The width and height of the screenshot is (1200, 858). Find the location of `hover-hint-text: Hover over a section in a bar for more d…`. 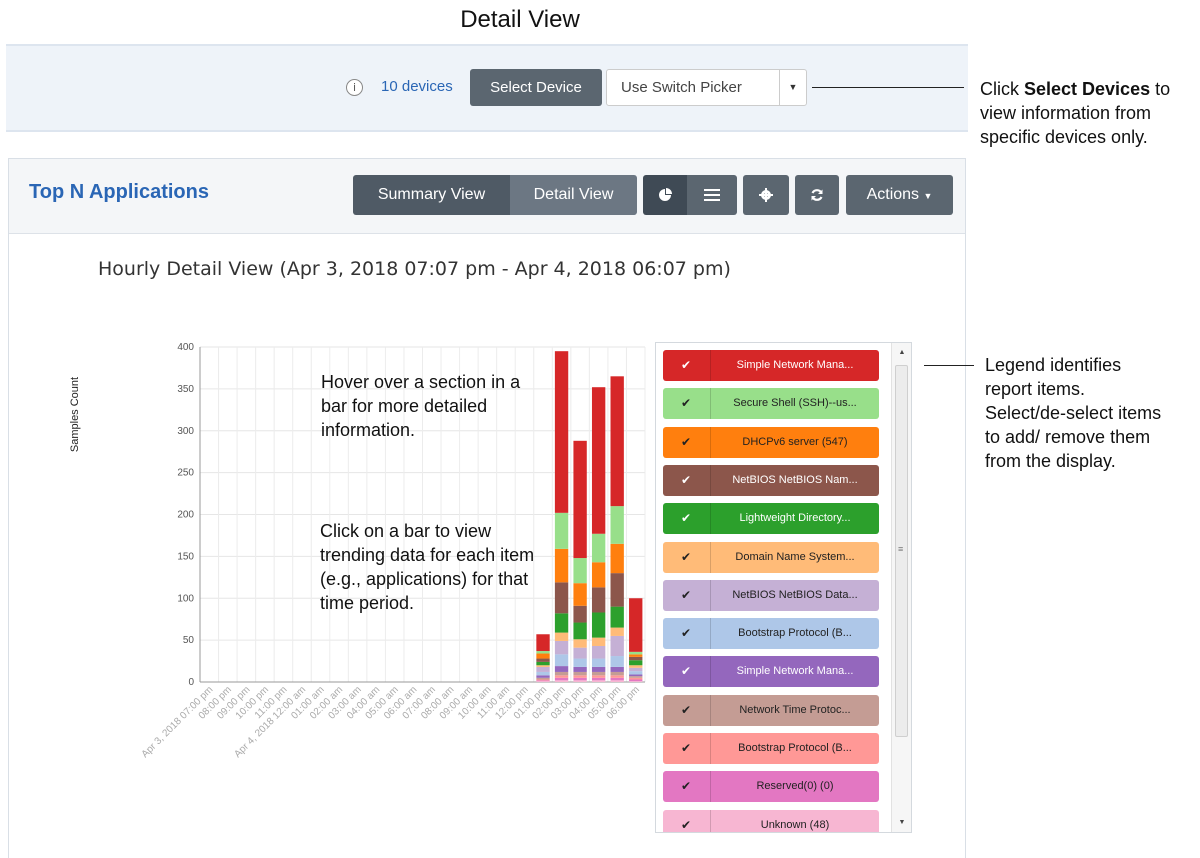

hover-hint-text: Hover over a section in a bar for more d… is located at coordinates (421, 406).